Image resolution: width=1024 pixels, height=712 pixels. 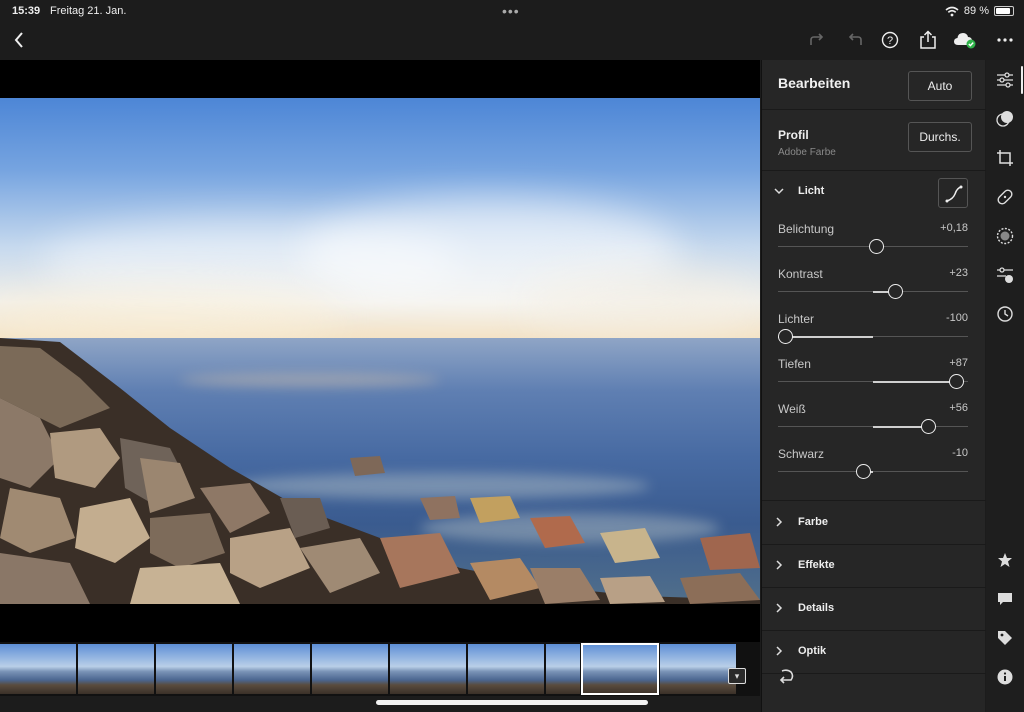 What do you see at coordinates (512, 41) in the screenshot?
I see `top-toolbar: ?` at bounding box center [512, 41].